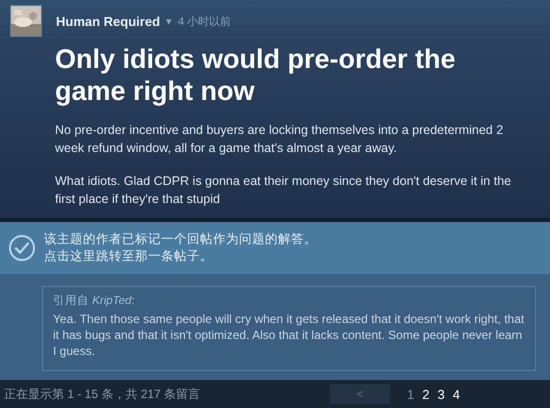  What do you see at coordinates (129, 256) in the screenshot?
I see `notice-text: 点击这里跳转至那一条帖子。` at bounding box center [129, 256].